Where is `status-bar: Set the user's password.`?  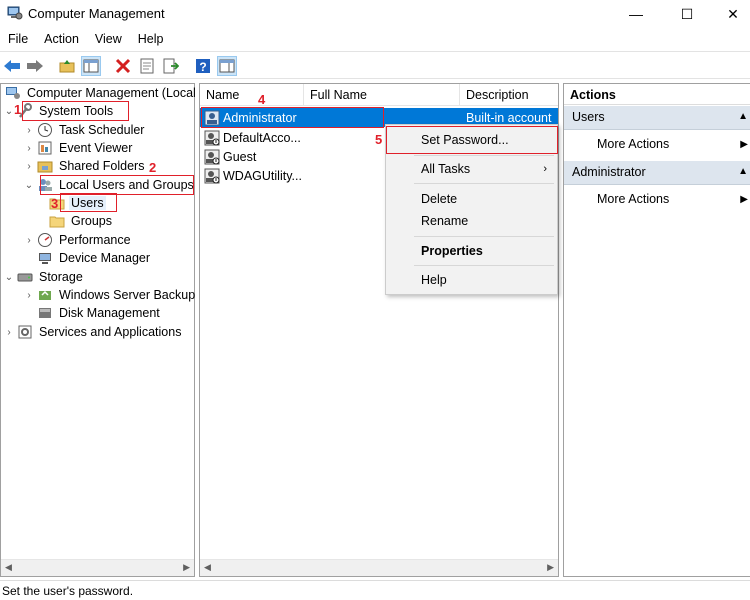
status-bar: Set the user's password. is located at coordinates (375, 590).